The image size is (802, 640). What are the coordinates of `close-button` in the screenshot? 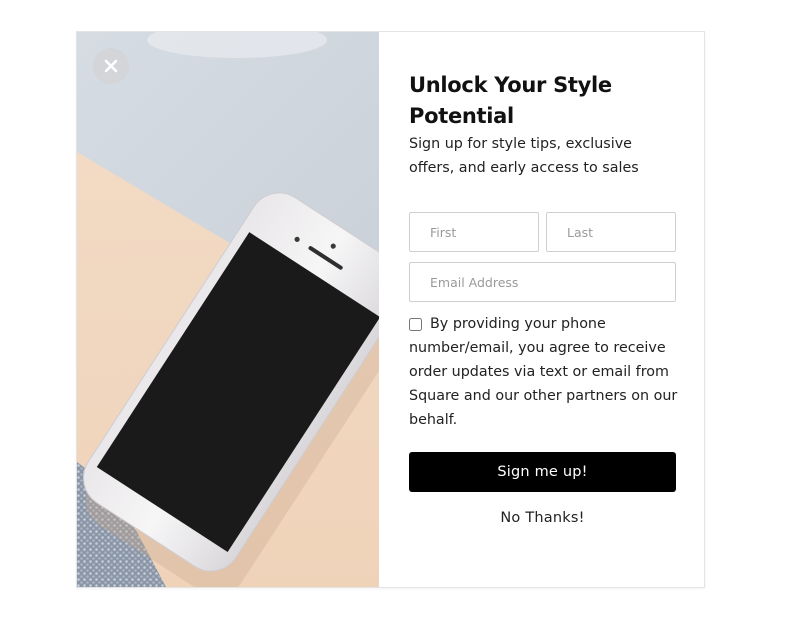 It's located at (111, 66).